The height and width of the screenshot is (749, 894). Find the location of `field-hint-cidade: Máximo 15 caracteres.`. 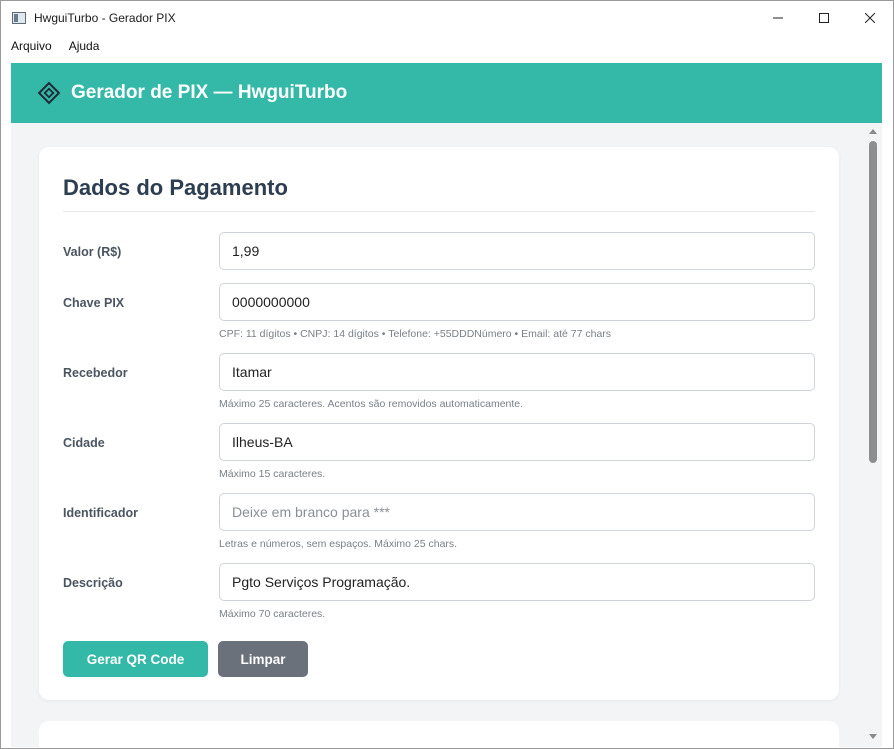

field-hint-cidade: Máximo 15 caracteres. is located at coordinates (272, 474).